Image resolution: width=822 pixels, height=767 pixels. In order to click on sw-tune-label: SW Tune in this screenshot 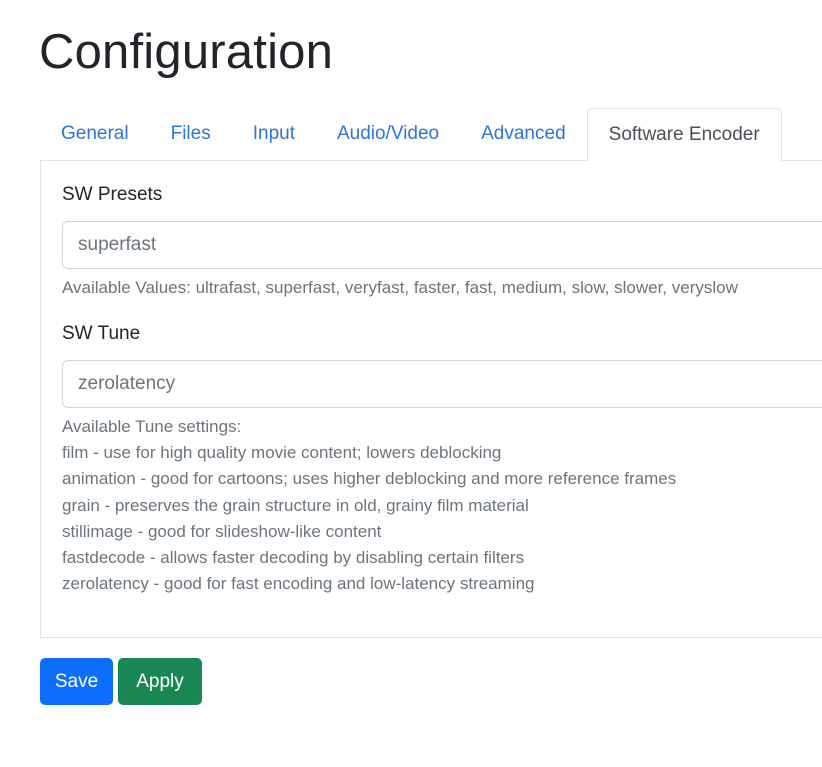, I will do `click(101, 333)`.